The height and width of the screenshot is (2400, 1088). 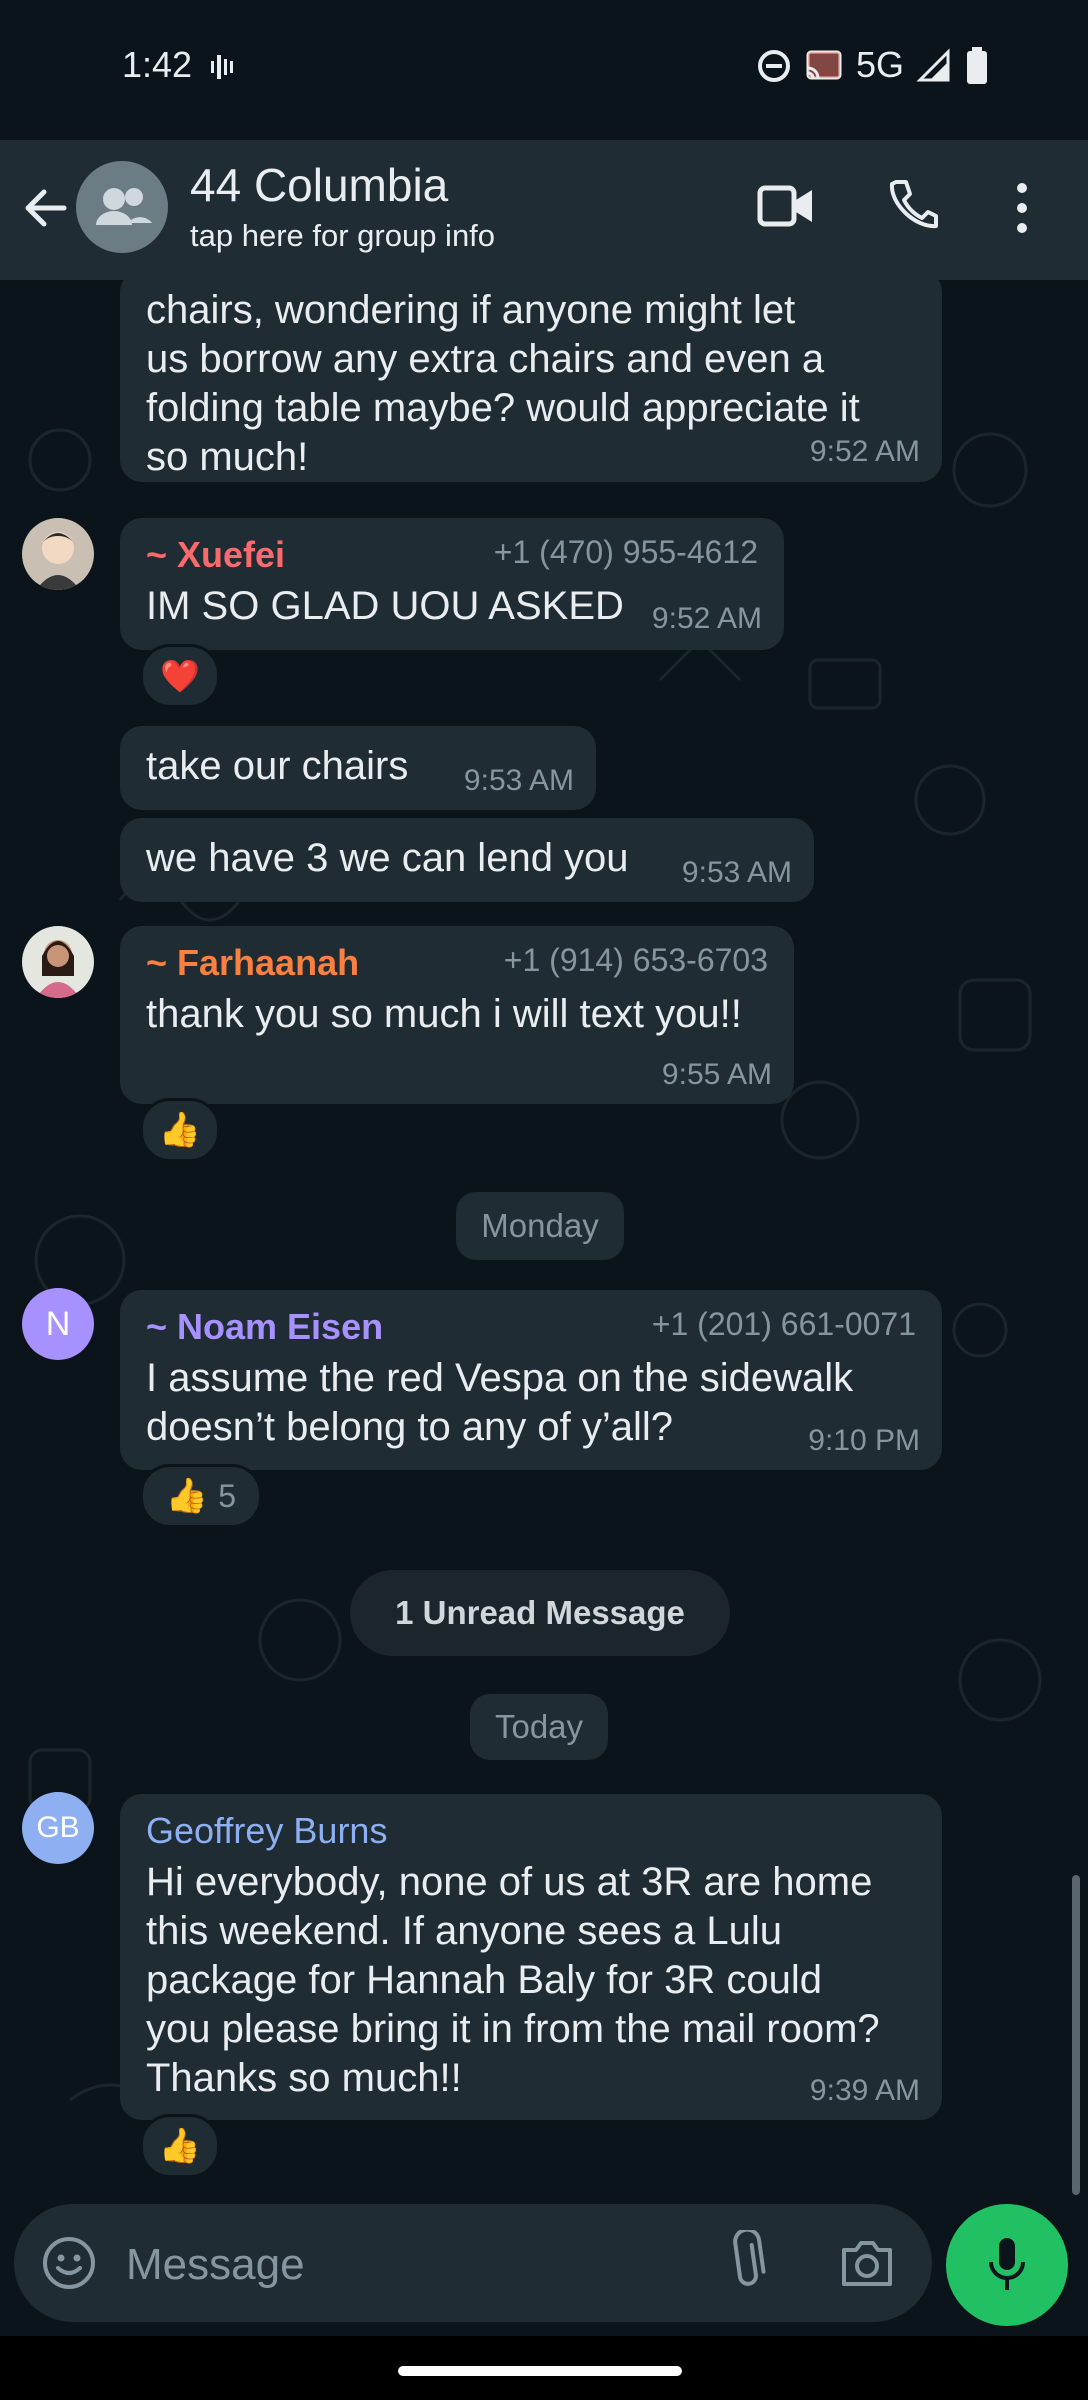 I want to click on status-time: 1:42, so click(x=157, y=64).